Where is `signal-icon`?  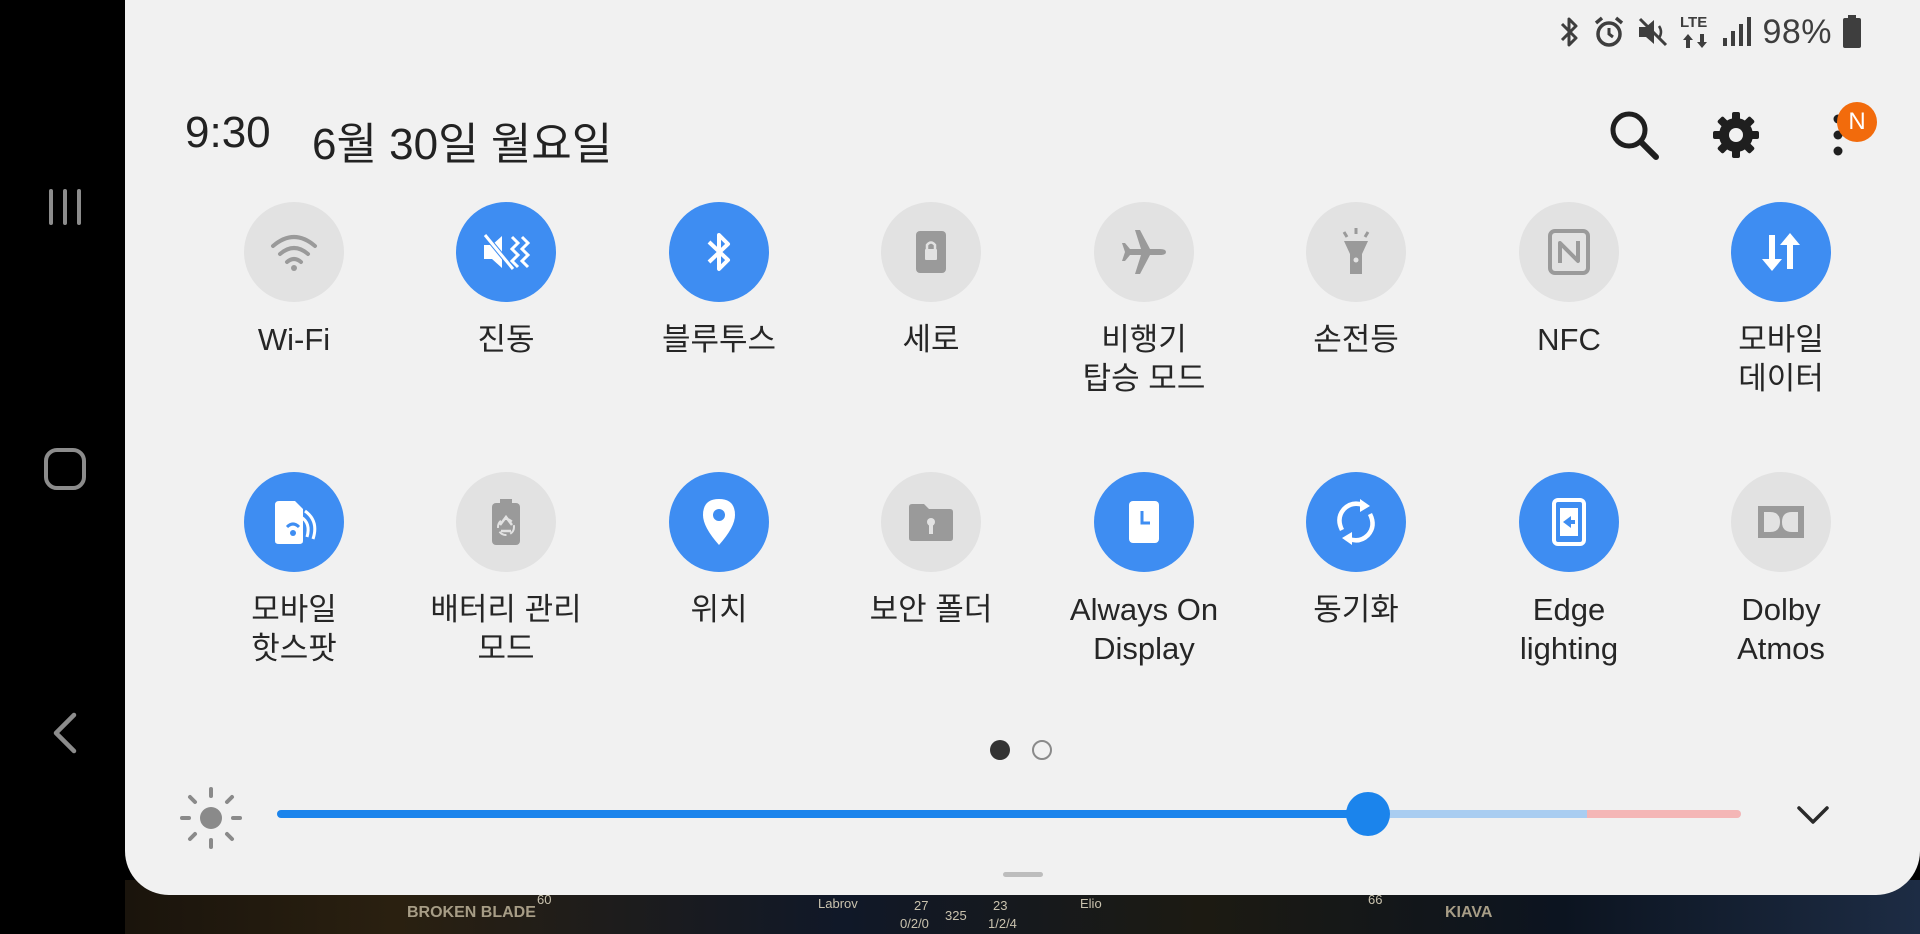
signal-icon is located at coordinates (1737, 31).